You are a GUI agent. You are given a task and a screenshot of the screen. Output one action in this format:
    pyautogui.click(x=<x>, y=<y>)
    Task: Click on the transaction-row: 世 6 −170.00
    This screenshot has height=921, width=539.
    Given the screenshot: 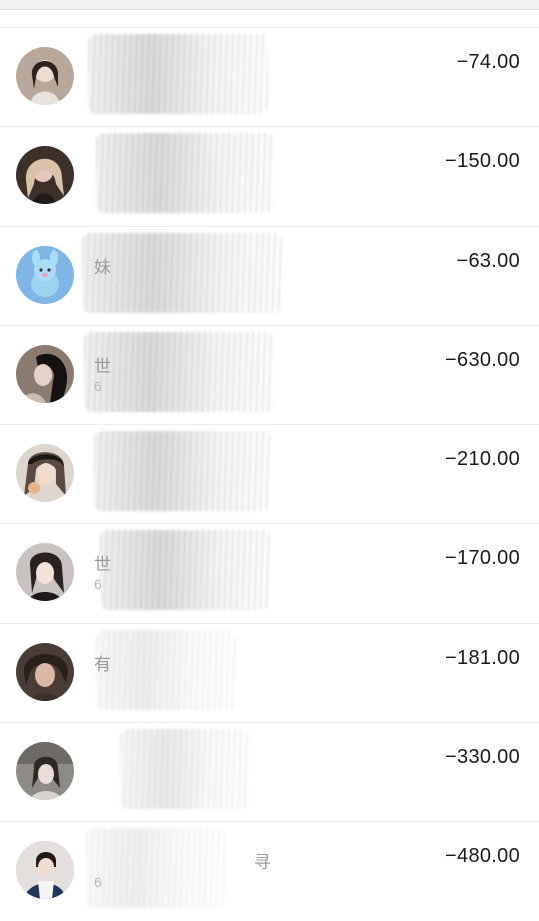 What is the action you would take?
    pyautogui.click(x=269, y=572)
    